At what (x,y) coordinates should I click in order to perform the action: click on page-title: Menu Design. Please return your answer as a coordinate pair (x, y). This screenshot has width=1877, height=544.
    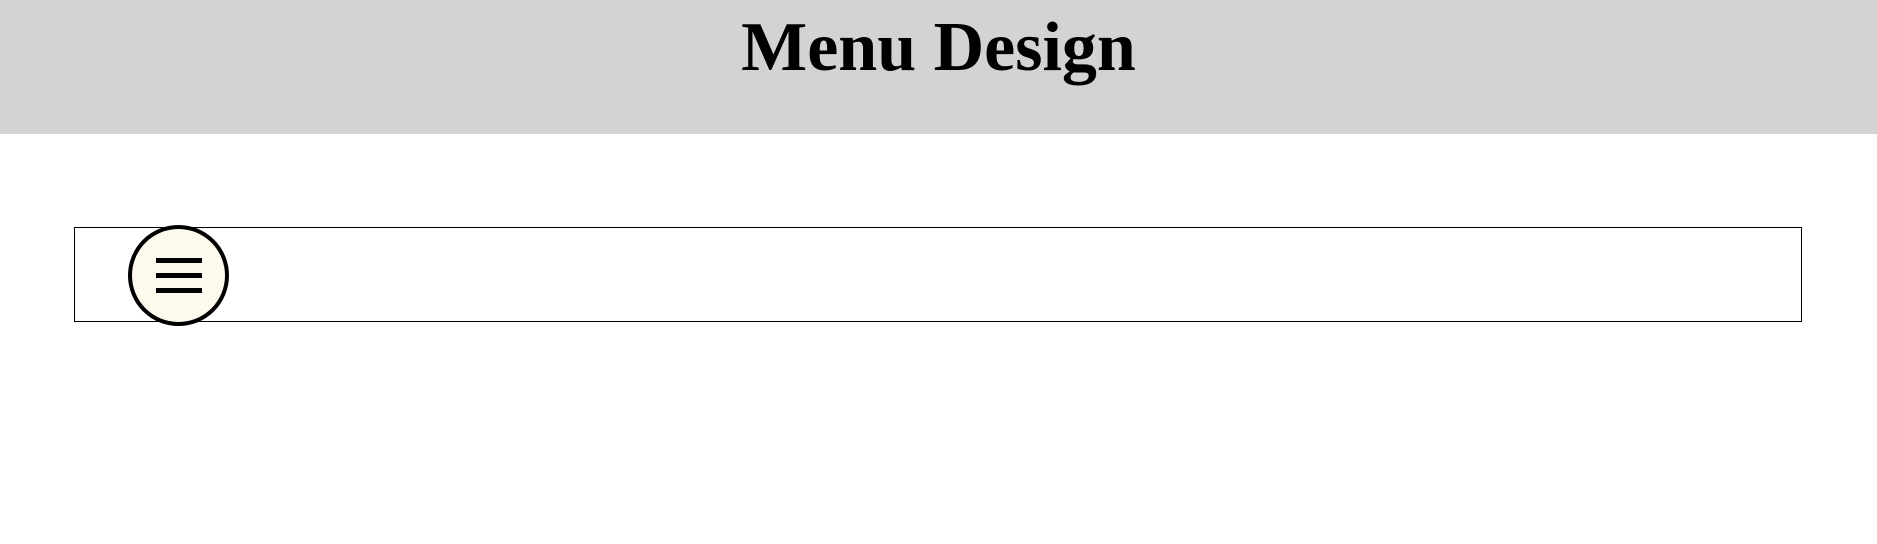
    Looking at the image, I should click on (938, 47).